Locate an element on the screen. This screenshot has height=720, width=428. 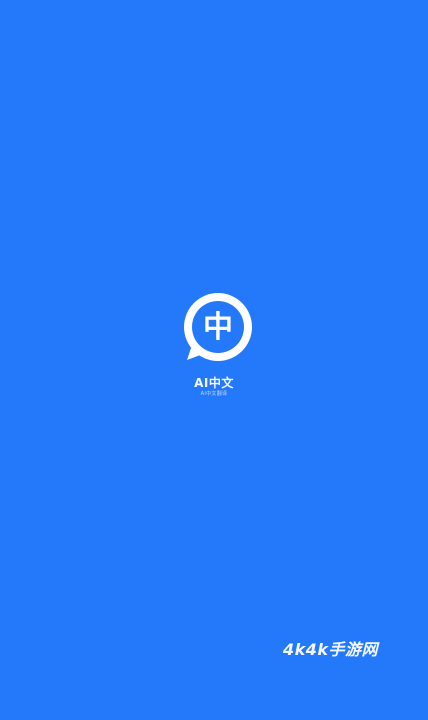
watermark-text: 4k4k手游网 is located at coordinates (330, 649).